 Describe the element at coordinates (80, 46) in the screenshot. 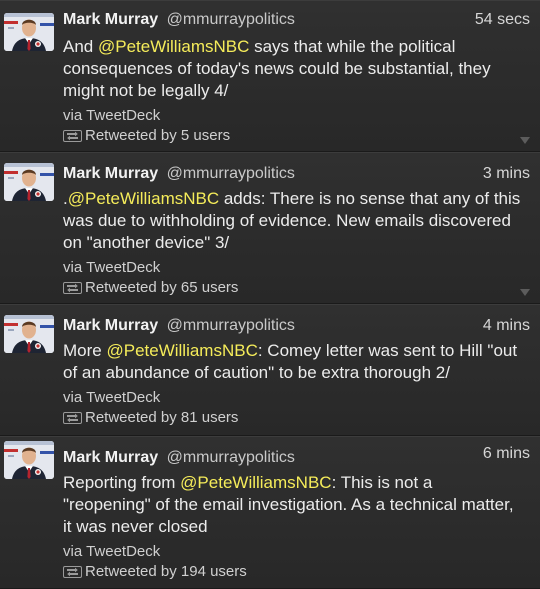

I see `tweet-text-pre: And` at that location.